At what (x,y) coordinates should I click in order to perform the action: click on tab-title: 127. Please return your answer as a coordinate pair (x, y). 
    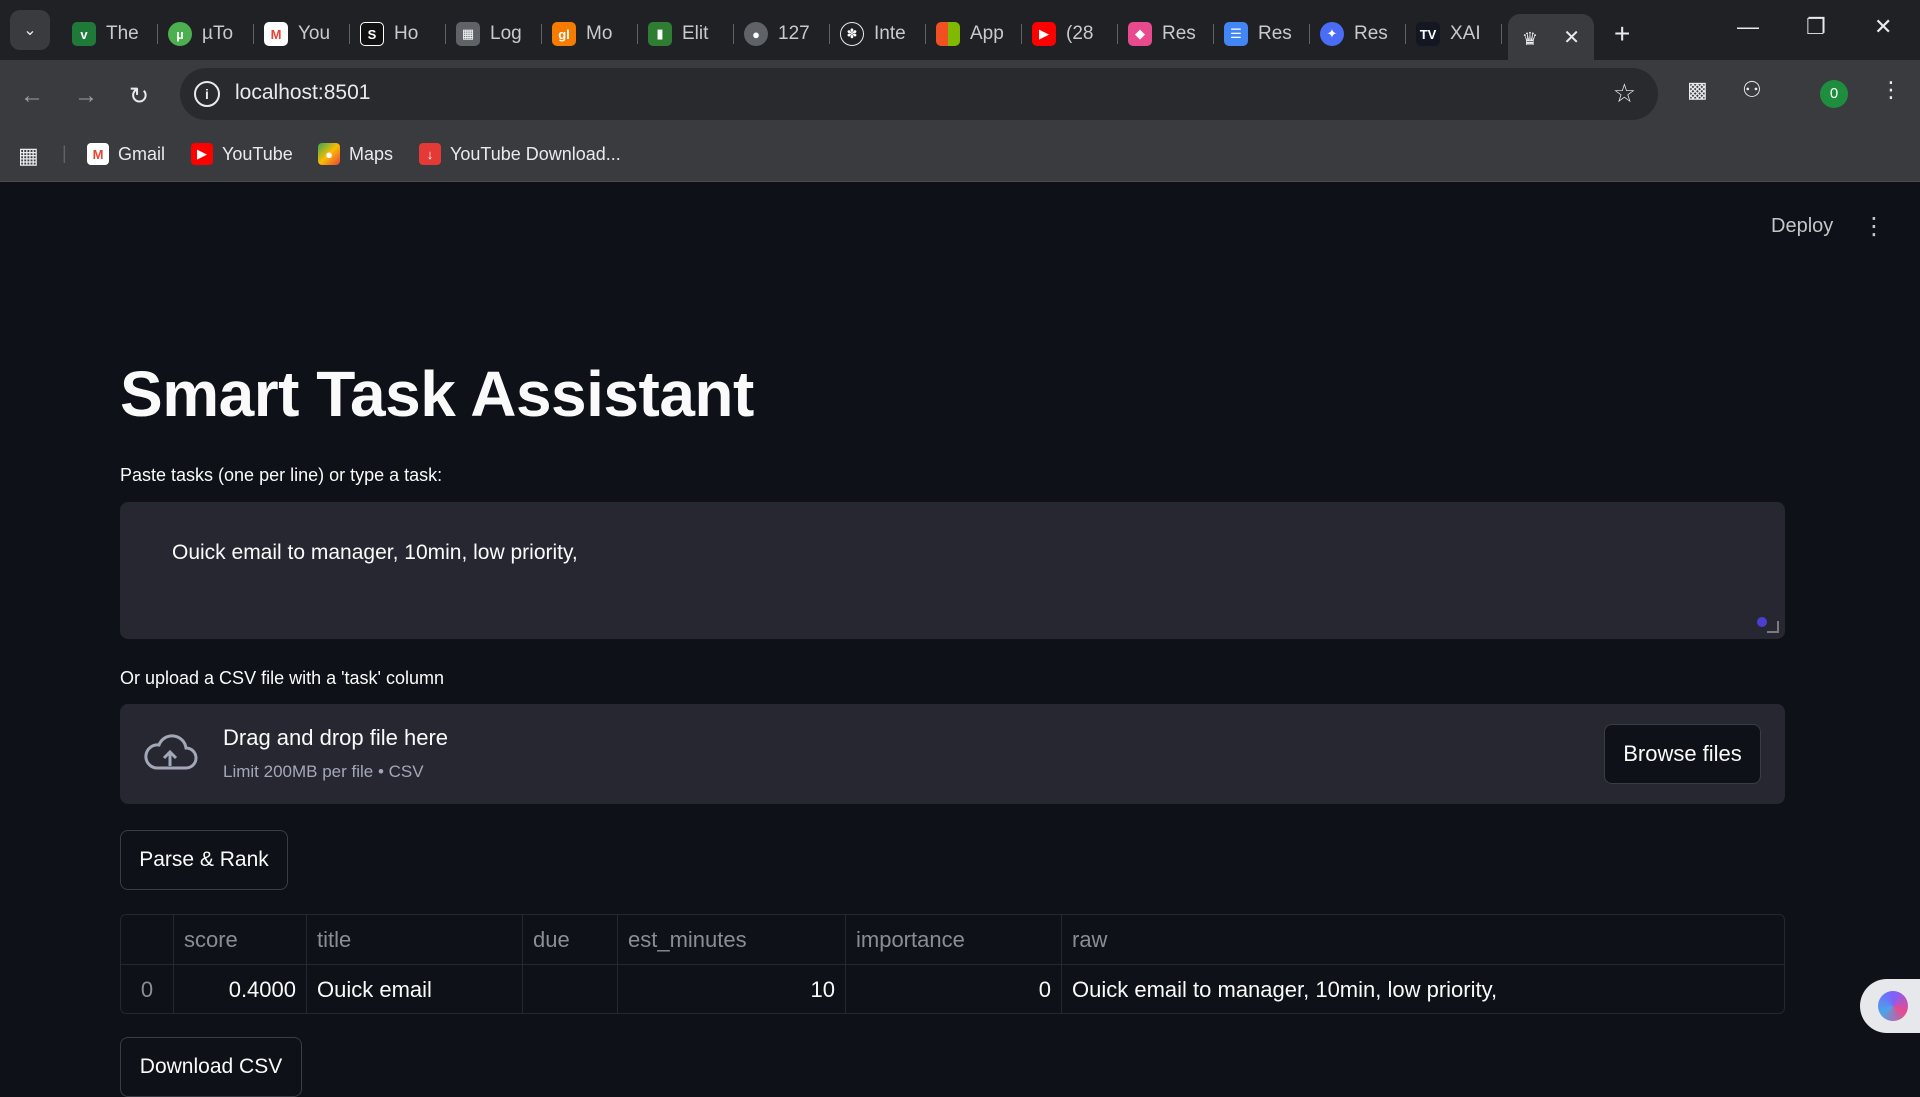
    Looking at the image, I should click on (794, 33).